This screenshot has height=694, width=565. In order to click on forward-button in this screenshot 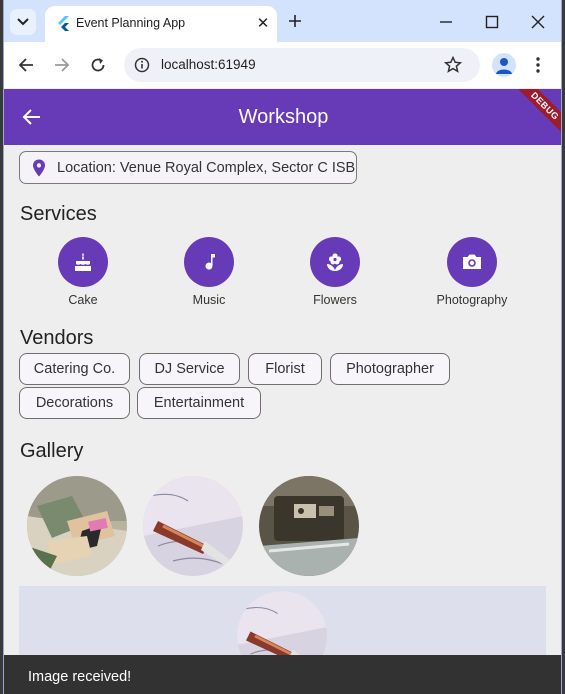, I will do `click(62, 65)`.